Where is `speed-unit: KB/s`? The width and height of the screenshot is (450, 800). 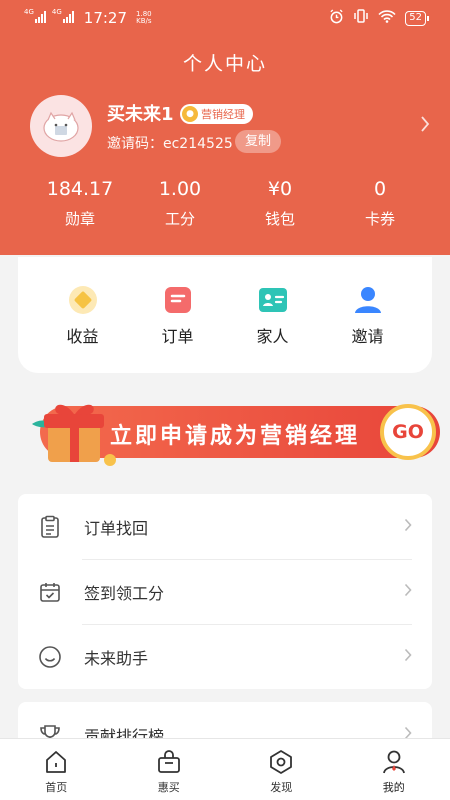 speed-unit: KB/s is located at coordinates (144, 21).